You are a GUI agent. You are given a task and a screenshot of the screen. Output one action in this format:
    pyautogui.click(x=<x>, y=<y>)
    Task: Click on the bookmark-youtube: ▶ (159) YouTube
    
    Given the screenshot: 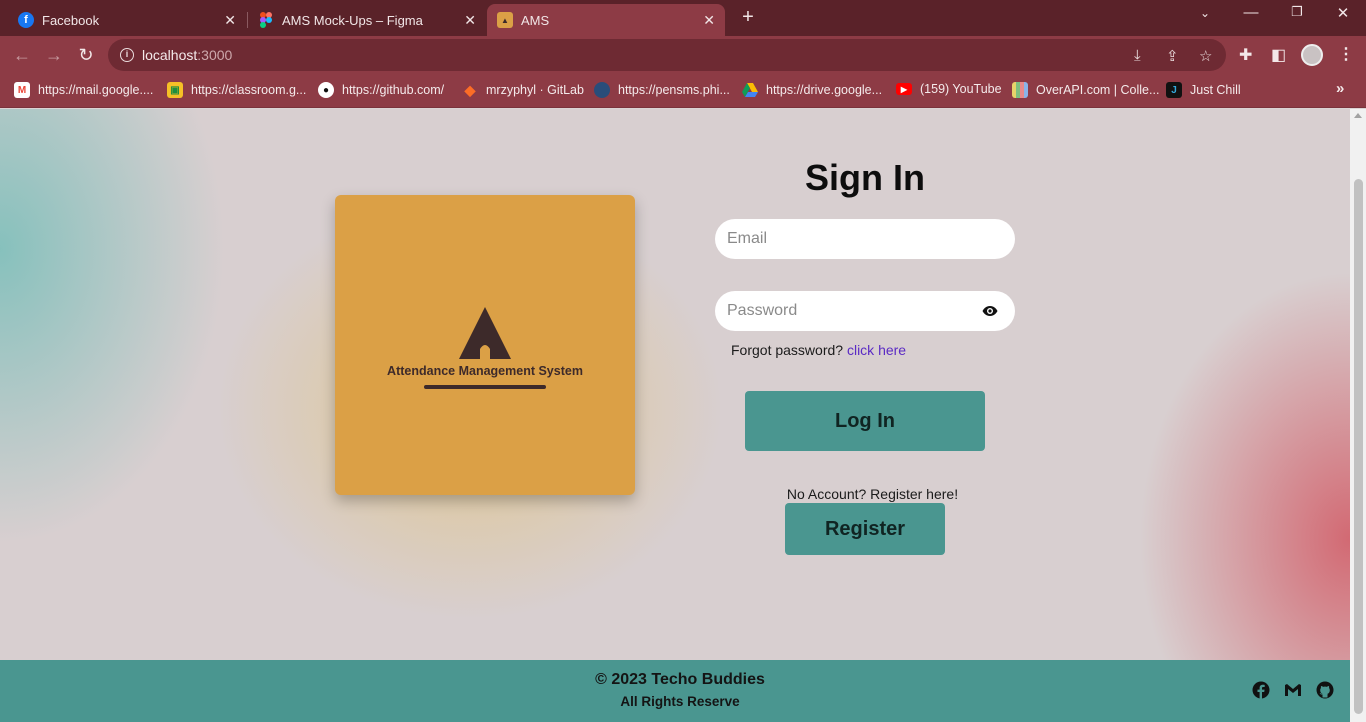 What is the action you would take?
    pyautogui.click(x=949, y=89)
    